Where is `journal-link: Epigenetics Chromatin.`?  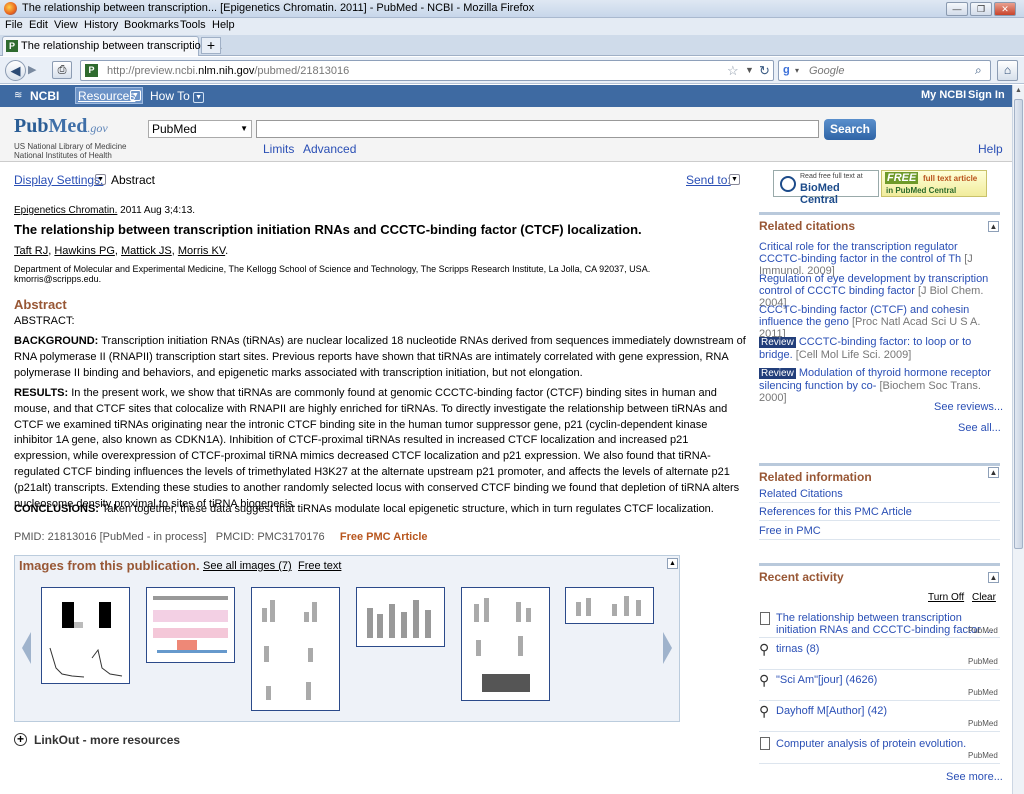
journal-link: Epigenetics Chromatin. is located at coordinates (65, 210).